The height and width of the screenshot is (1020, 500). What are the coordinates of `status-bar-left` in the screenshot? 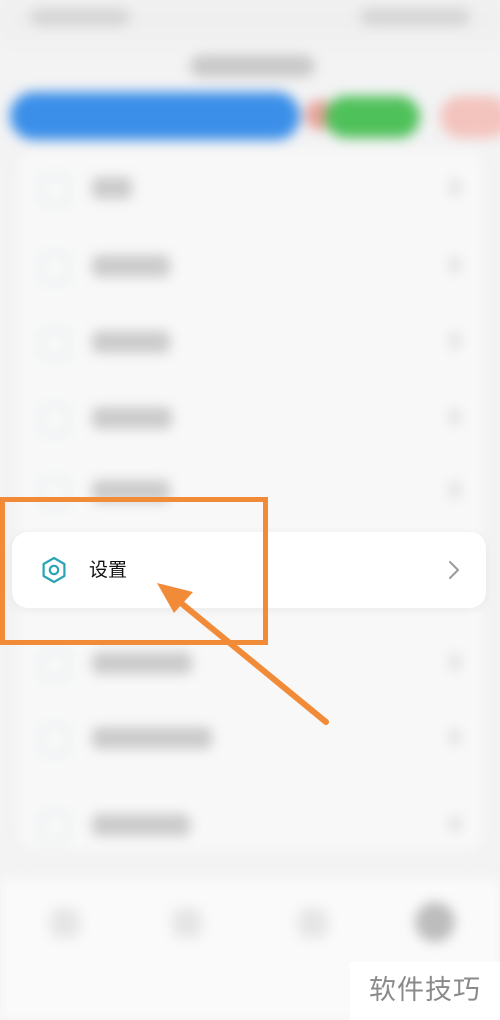 It's located at (80, 17).